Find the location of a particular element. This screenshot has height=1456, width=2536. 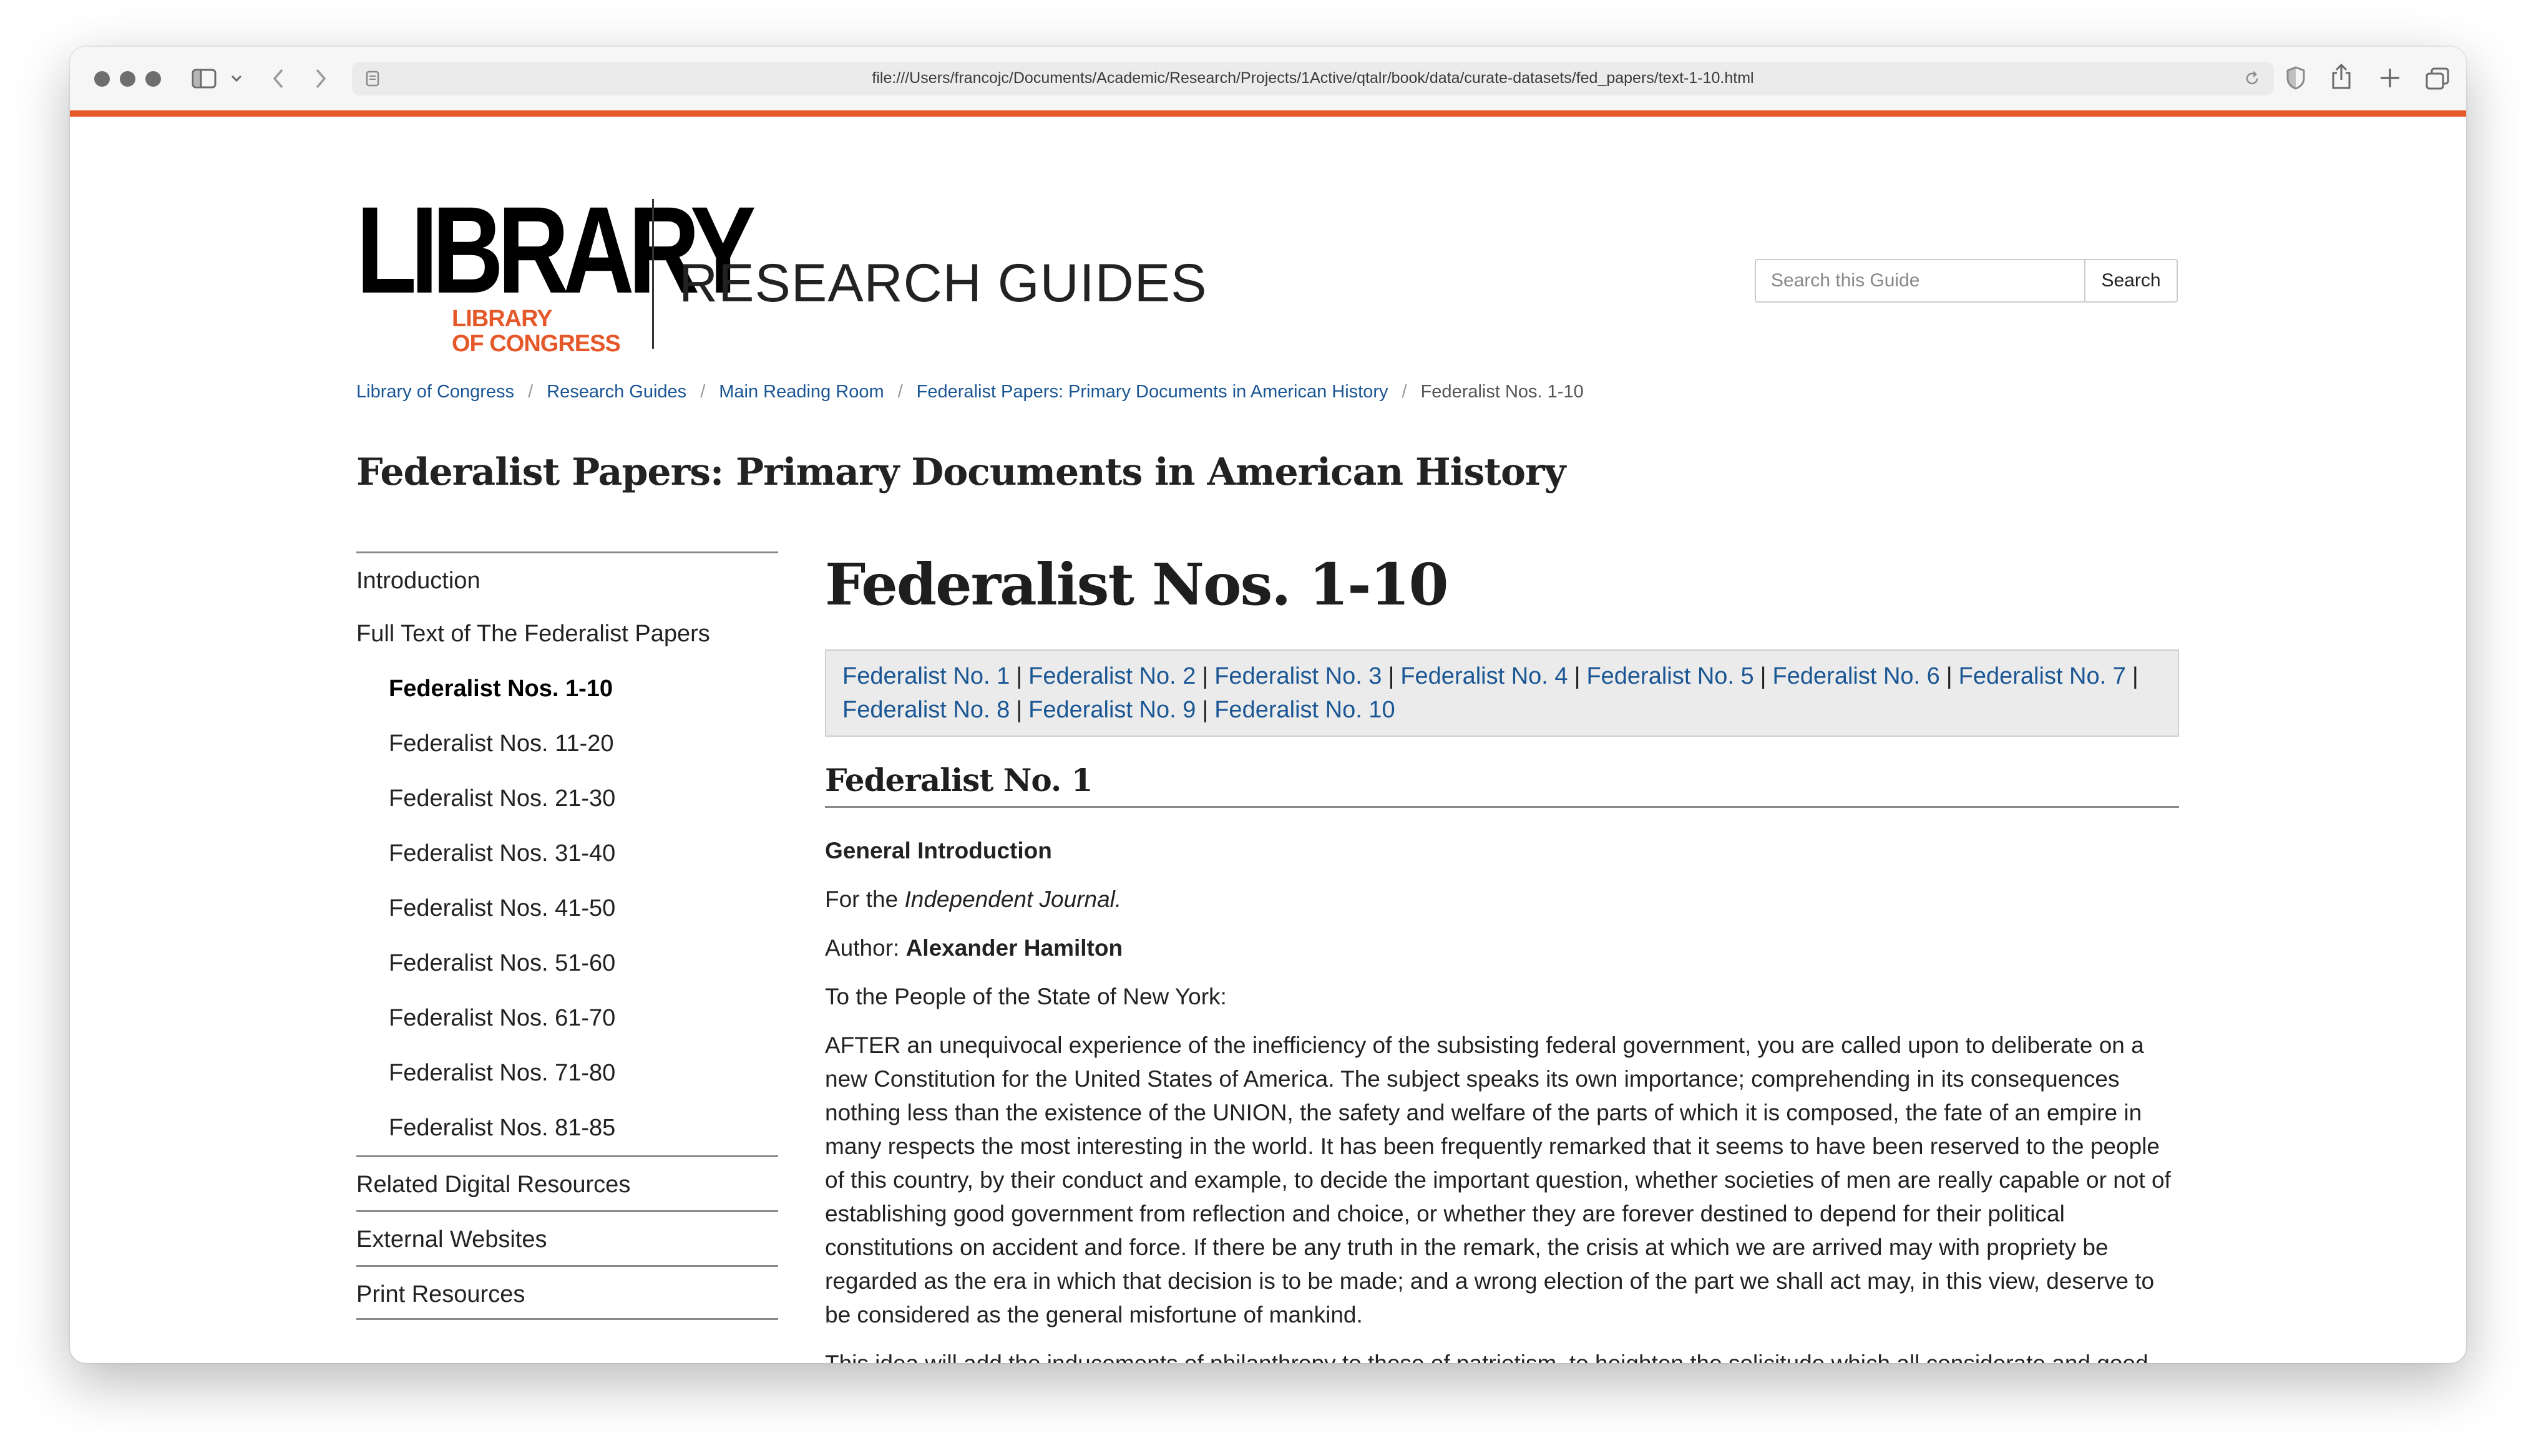

sidebar-item-print-resources: Print Resources is located at coordinates (567, 1292).